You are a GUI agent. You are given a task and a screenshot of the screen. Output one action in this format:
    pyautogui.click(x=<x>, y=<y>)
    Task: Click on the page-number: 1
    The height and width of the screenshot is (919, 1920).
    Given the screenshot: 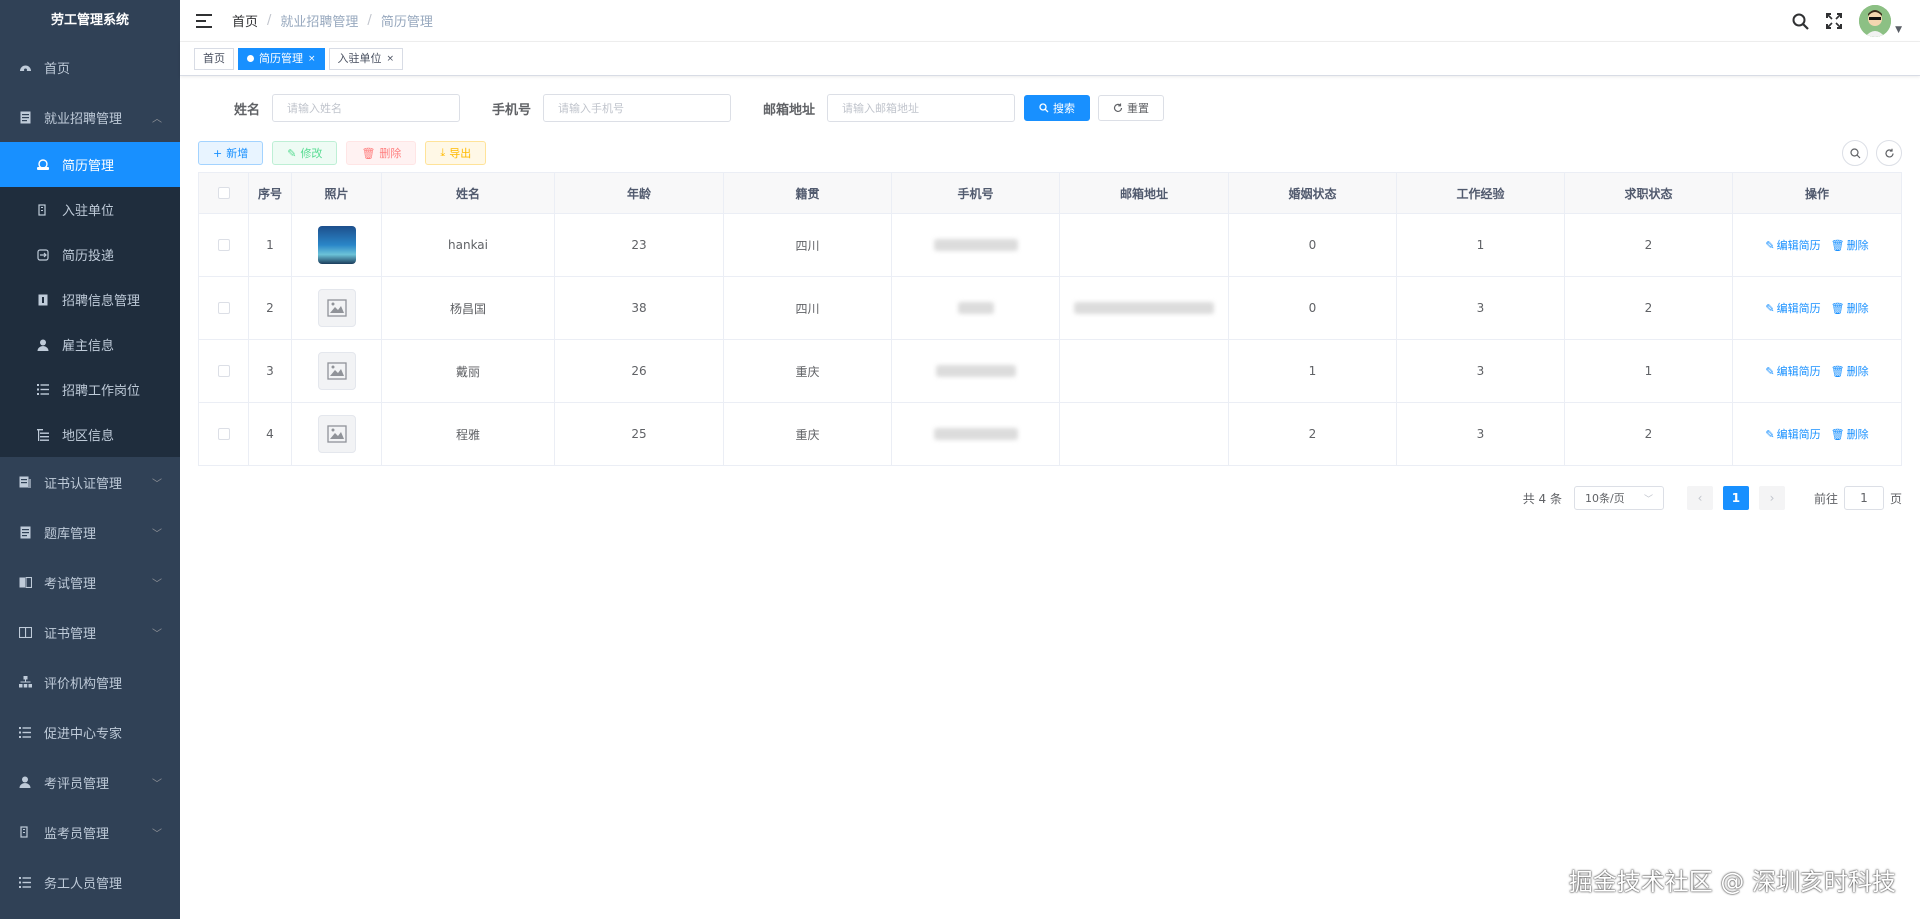 What is the action you would take?
    pyautogui.click(x=1735, y=498)
    